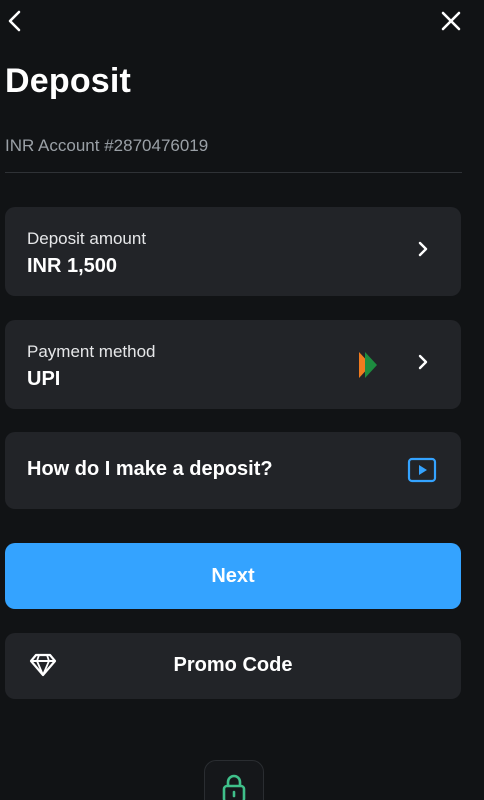  Describe the element at coordinates (422, 470) in the screenshot. I see `video-play-icon` at that location.